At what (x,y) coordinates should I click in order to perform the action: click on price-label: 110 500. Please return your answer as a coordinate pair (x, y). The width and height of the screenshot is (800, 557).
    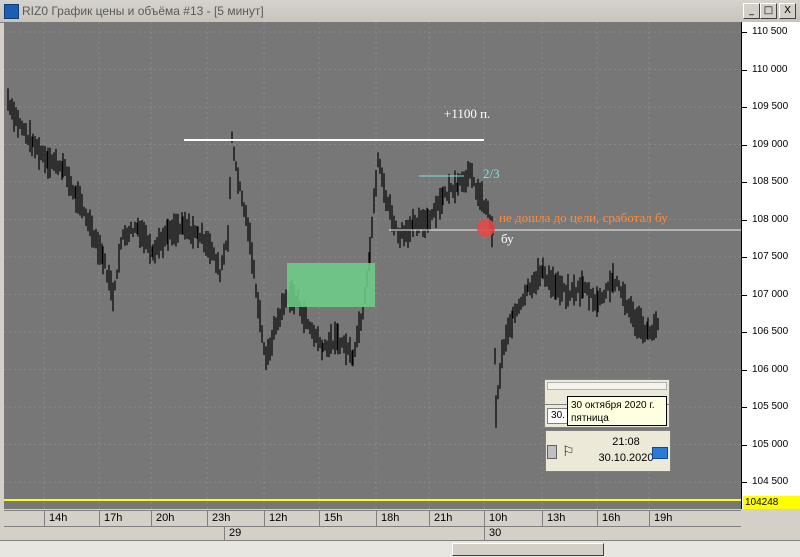
    Looking at the image, I should click on (770, 31).